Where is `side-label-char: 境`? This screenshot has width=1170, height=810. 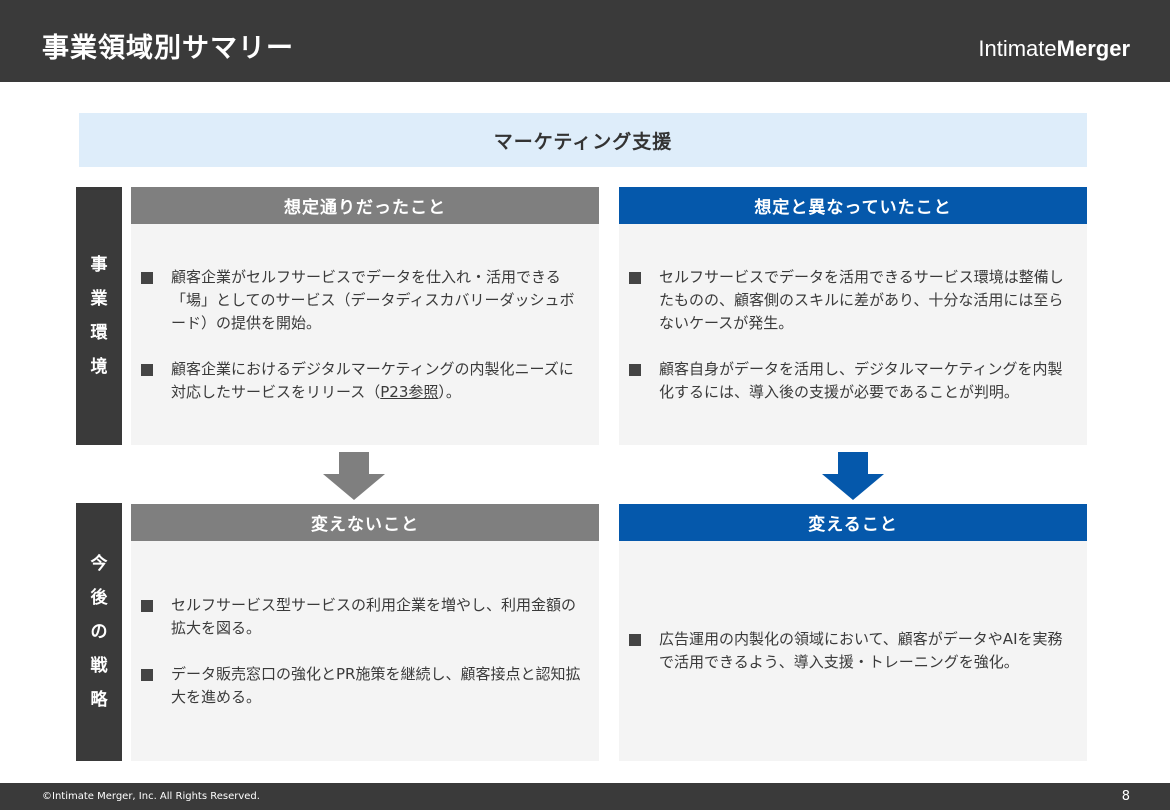
side-label-char: 境 is located at coordinates (99, 367).